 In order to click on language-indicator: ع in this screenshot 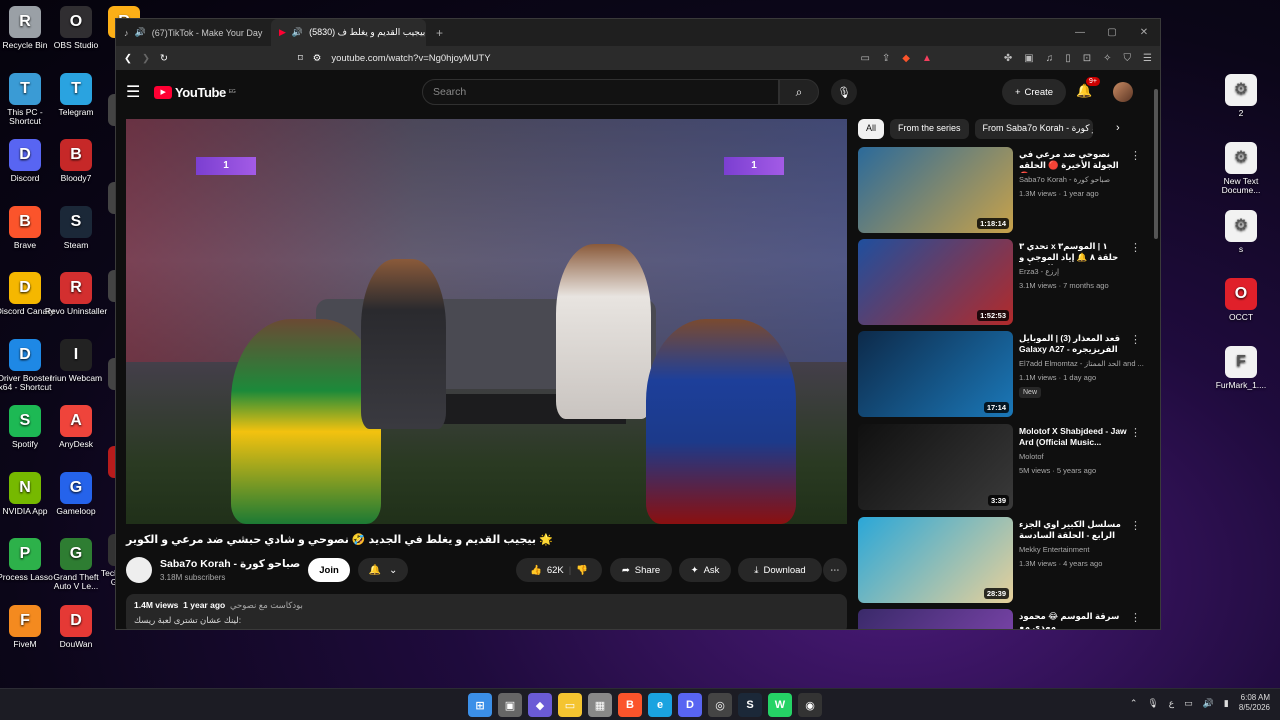, I will do `click(1171, 703)`.